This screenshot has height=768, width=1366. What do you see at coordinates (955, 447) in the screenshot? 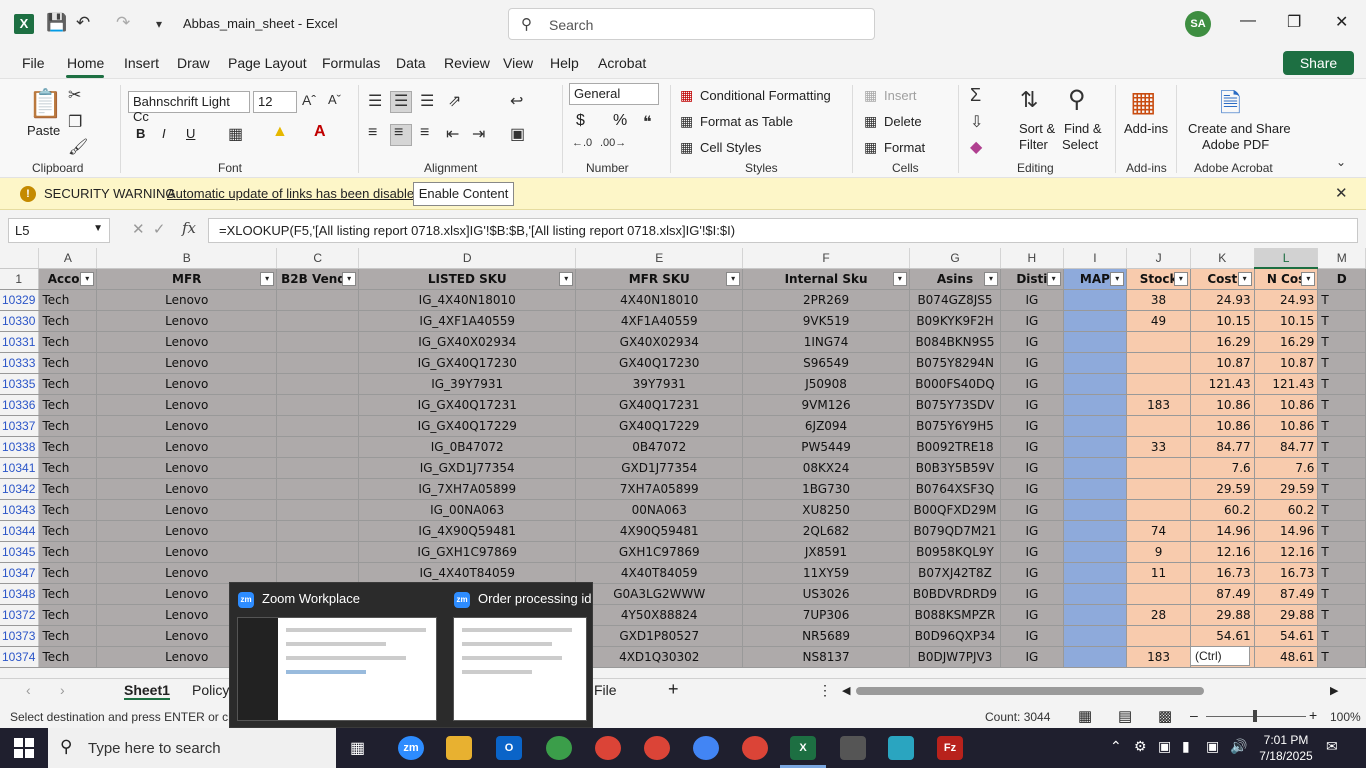
I see `grid-cell: B0092TRE18` at bounding box center [955, 447].